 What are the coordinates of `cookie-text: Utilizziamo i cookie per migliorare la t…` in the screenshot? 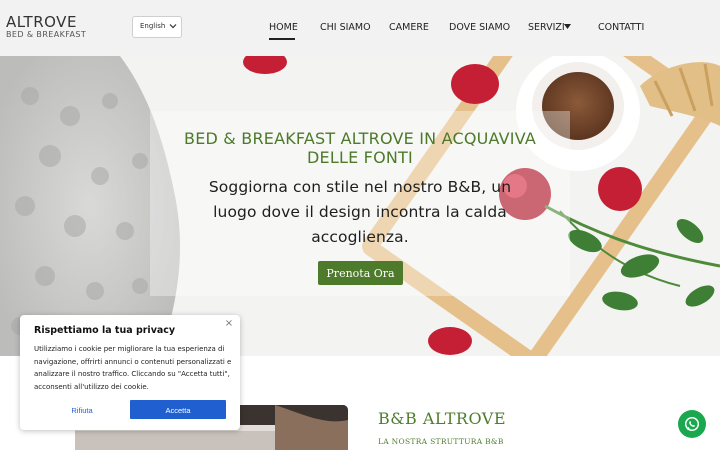 It's located at (133, 368).